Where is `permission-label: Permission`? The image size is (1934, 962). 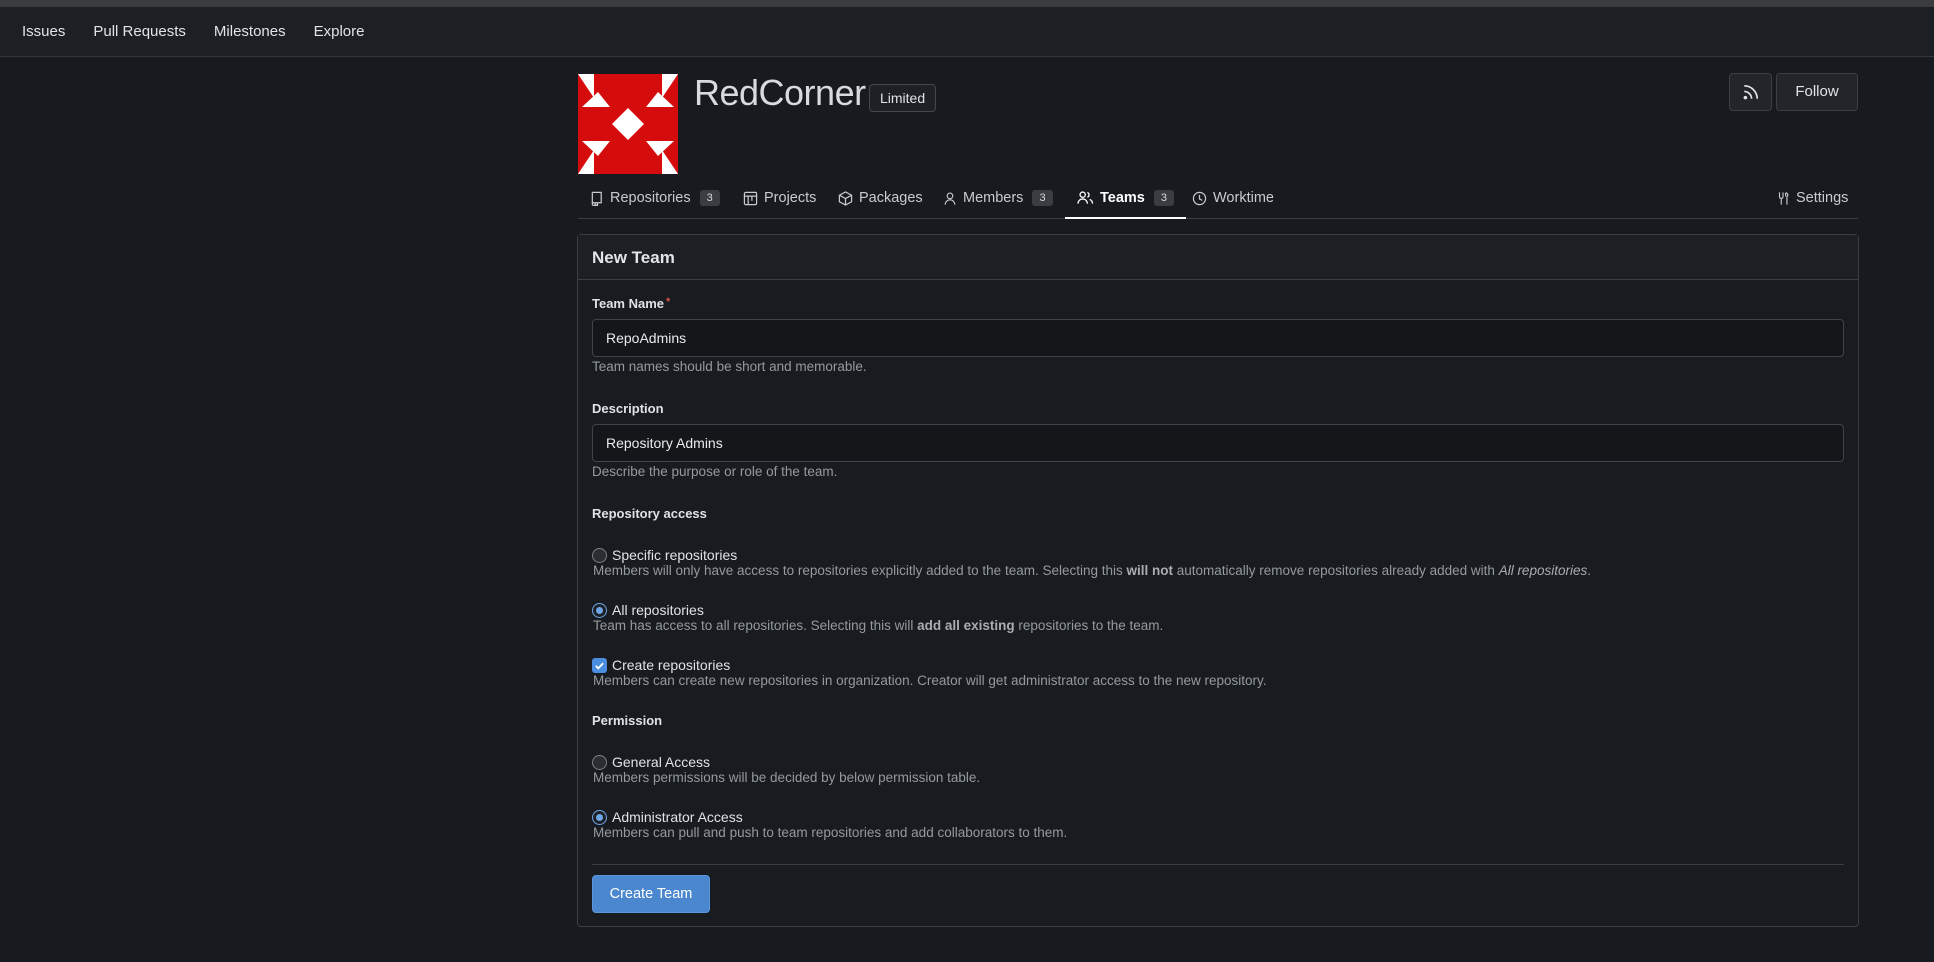 permission-label: Permission is located at coordinates (627, 720).